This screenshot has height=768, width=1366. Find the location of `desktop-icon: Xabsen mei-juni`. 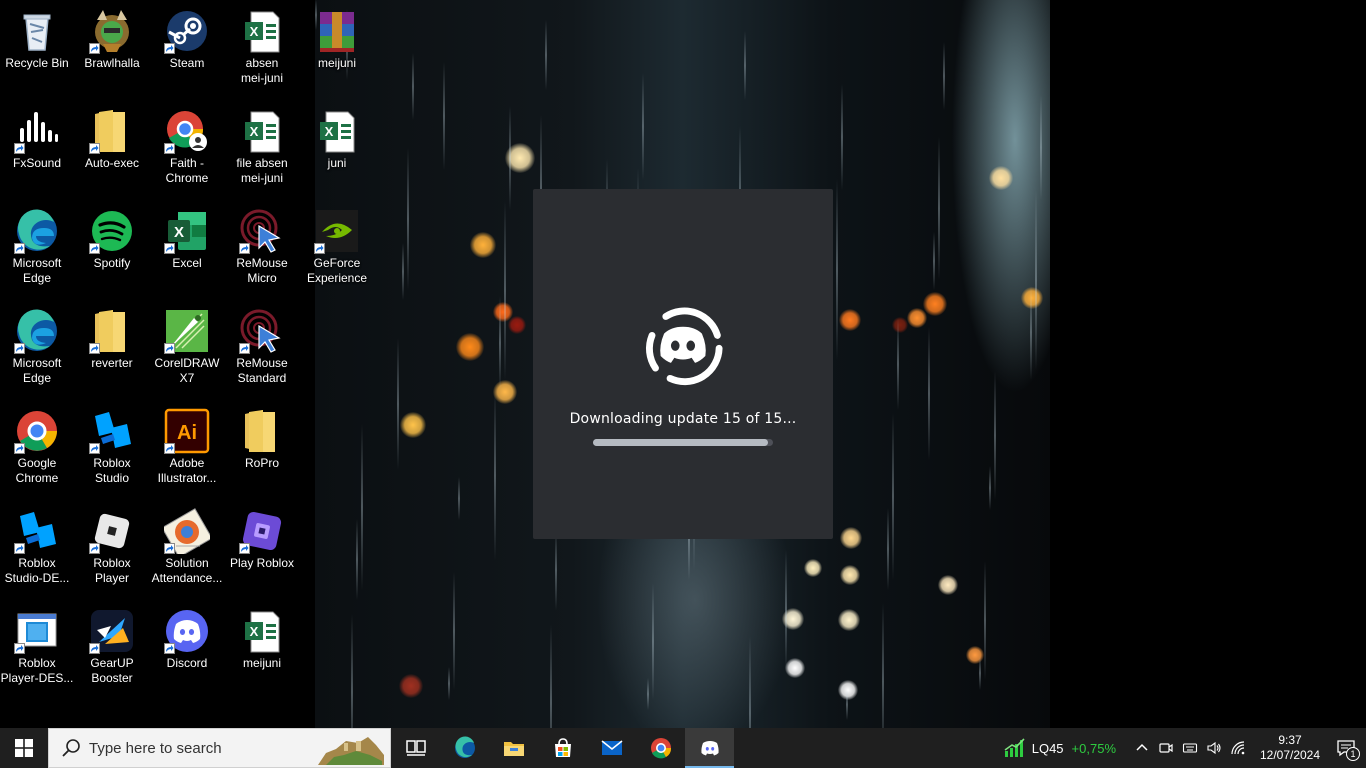

desktop-icon: Xabsen mei-juni is located at coordinates (262, 48).